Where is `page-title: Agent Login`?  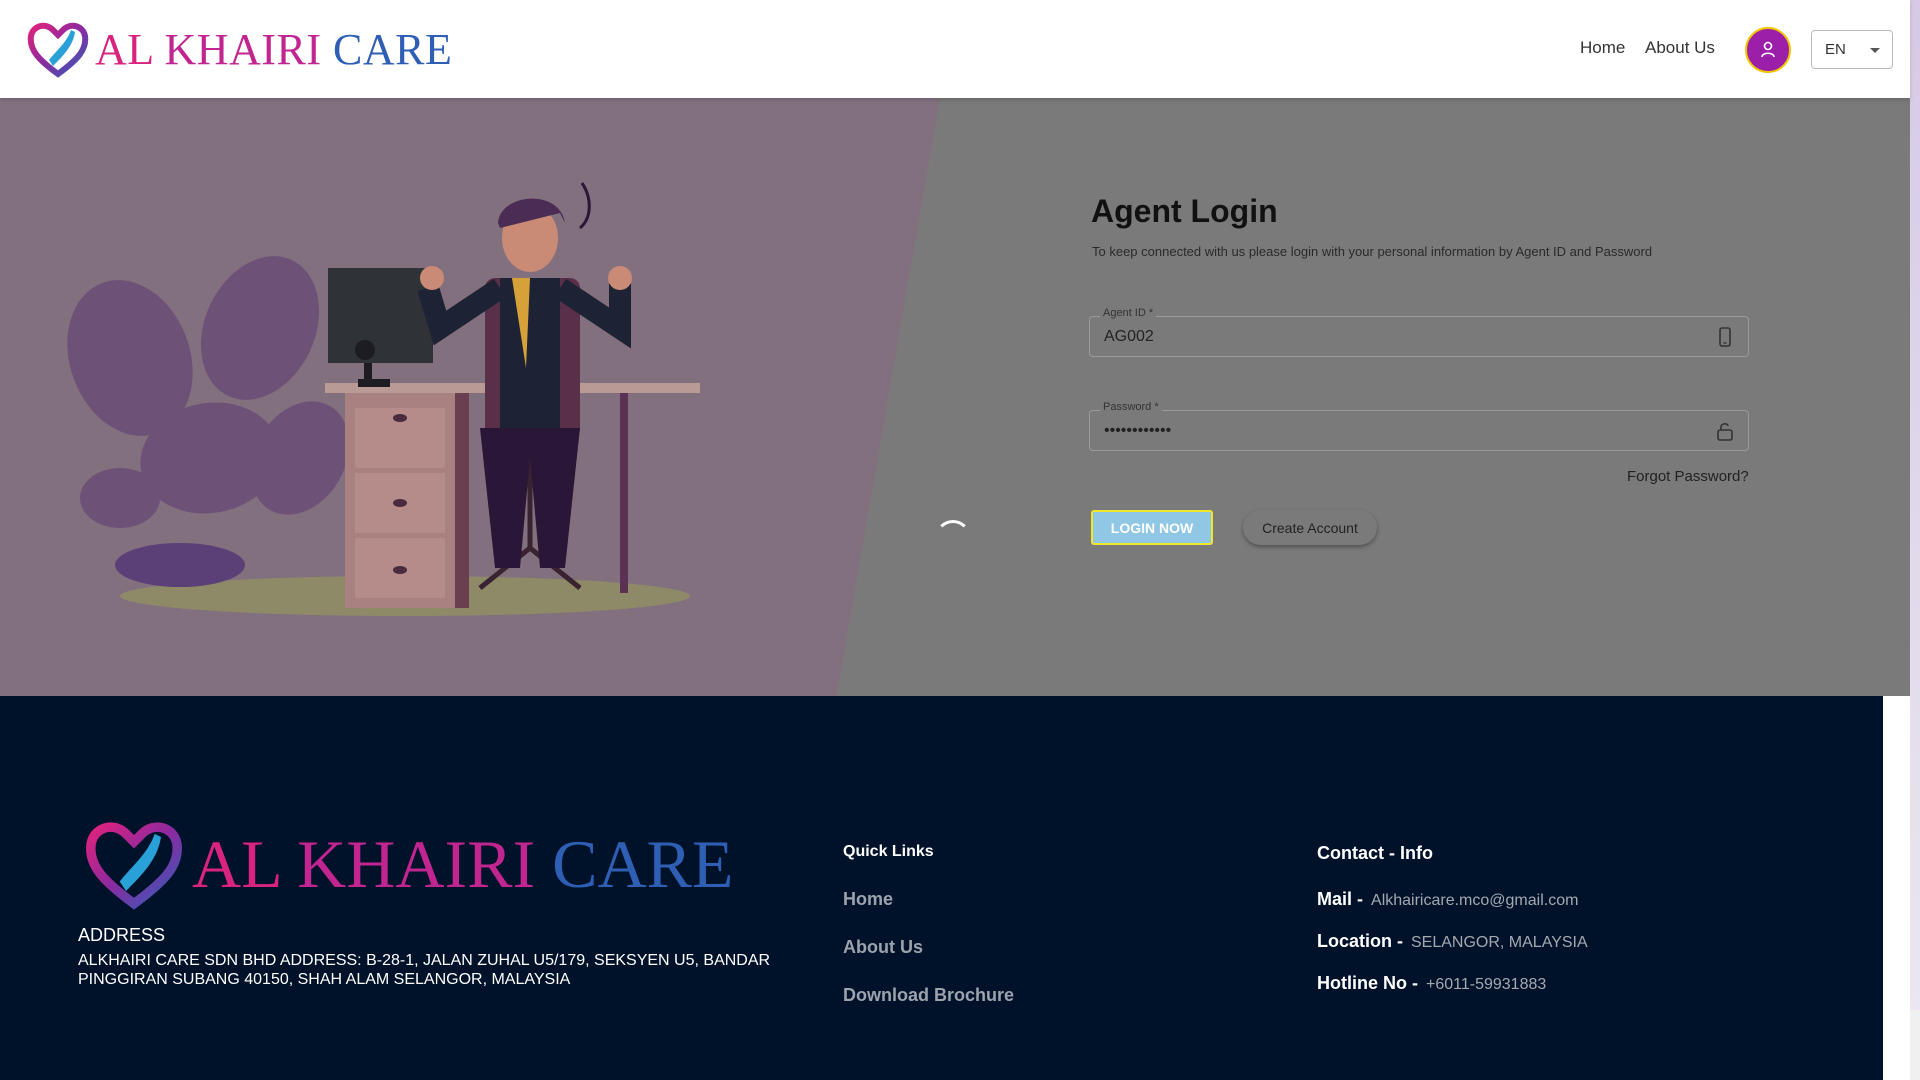 page-title: Agent Login is located at coordinates (1184, 211).